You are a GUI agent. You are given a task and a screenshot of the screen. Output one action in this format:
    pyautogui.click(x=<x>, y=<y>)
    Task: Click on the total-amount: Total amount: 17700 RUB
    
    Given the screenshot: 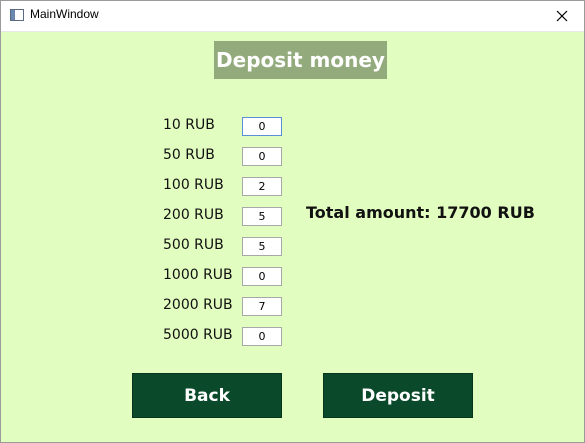 What is the action you would take?
    pyautogui.click(x=420, y=212)
    